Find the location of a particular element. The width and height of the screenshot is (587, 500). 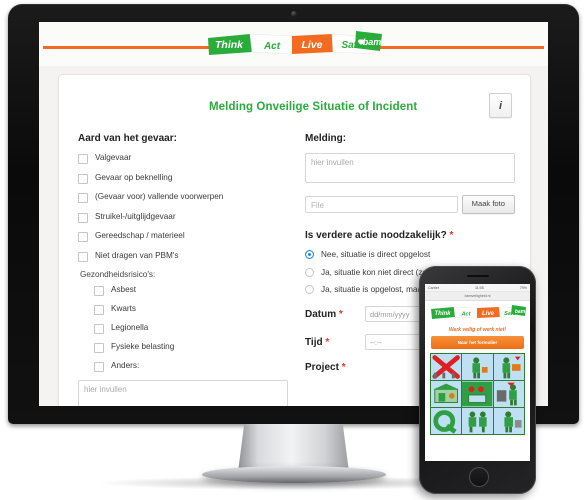

project-label: Project * is located at coordinates (335, 367).